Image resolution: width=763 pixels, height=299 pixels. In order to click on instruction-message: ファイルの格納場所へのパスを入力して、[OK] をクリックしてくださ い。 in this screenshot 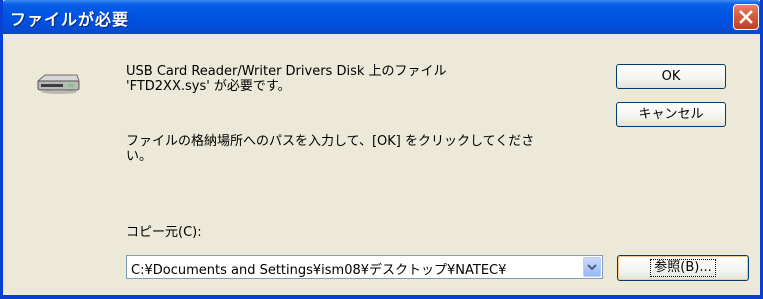, I will do `click(330, 149)`.